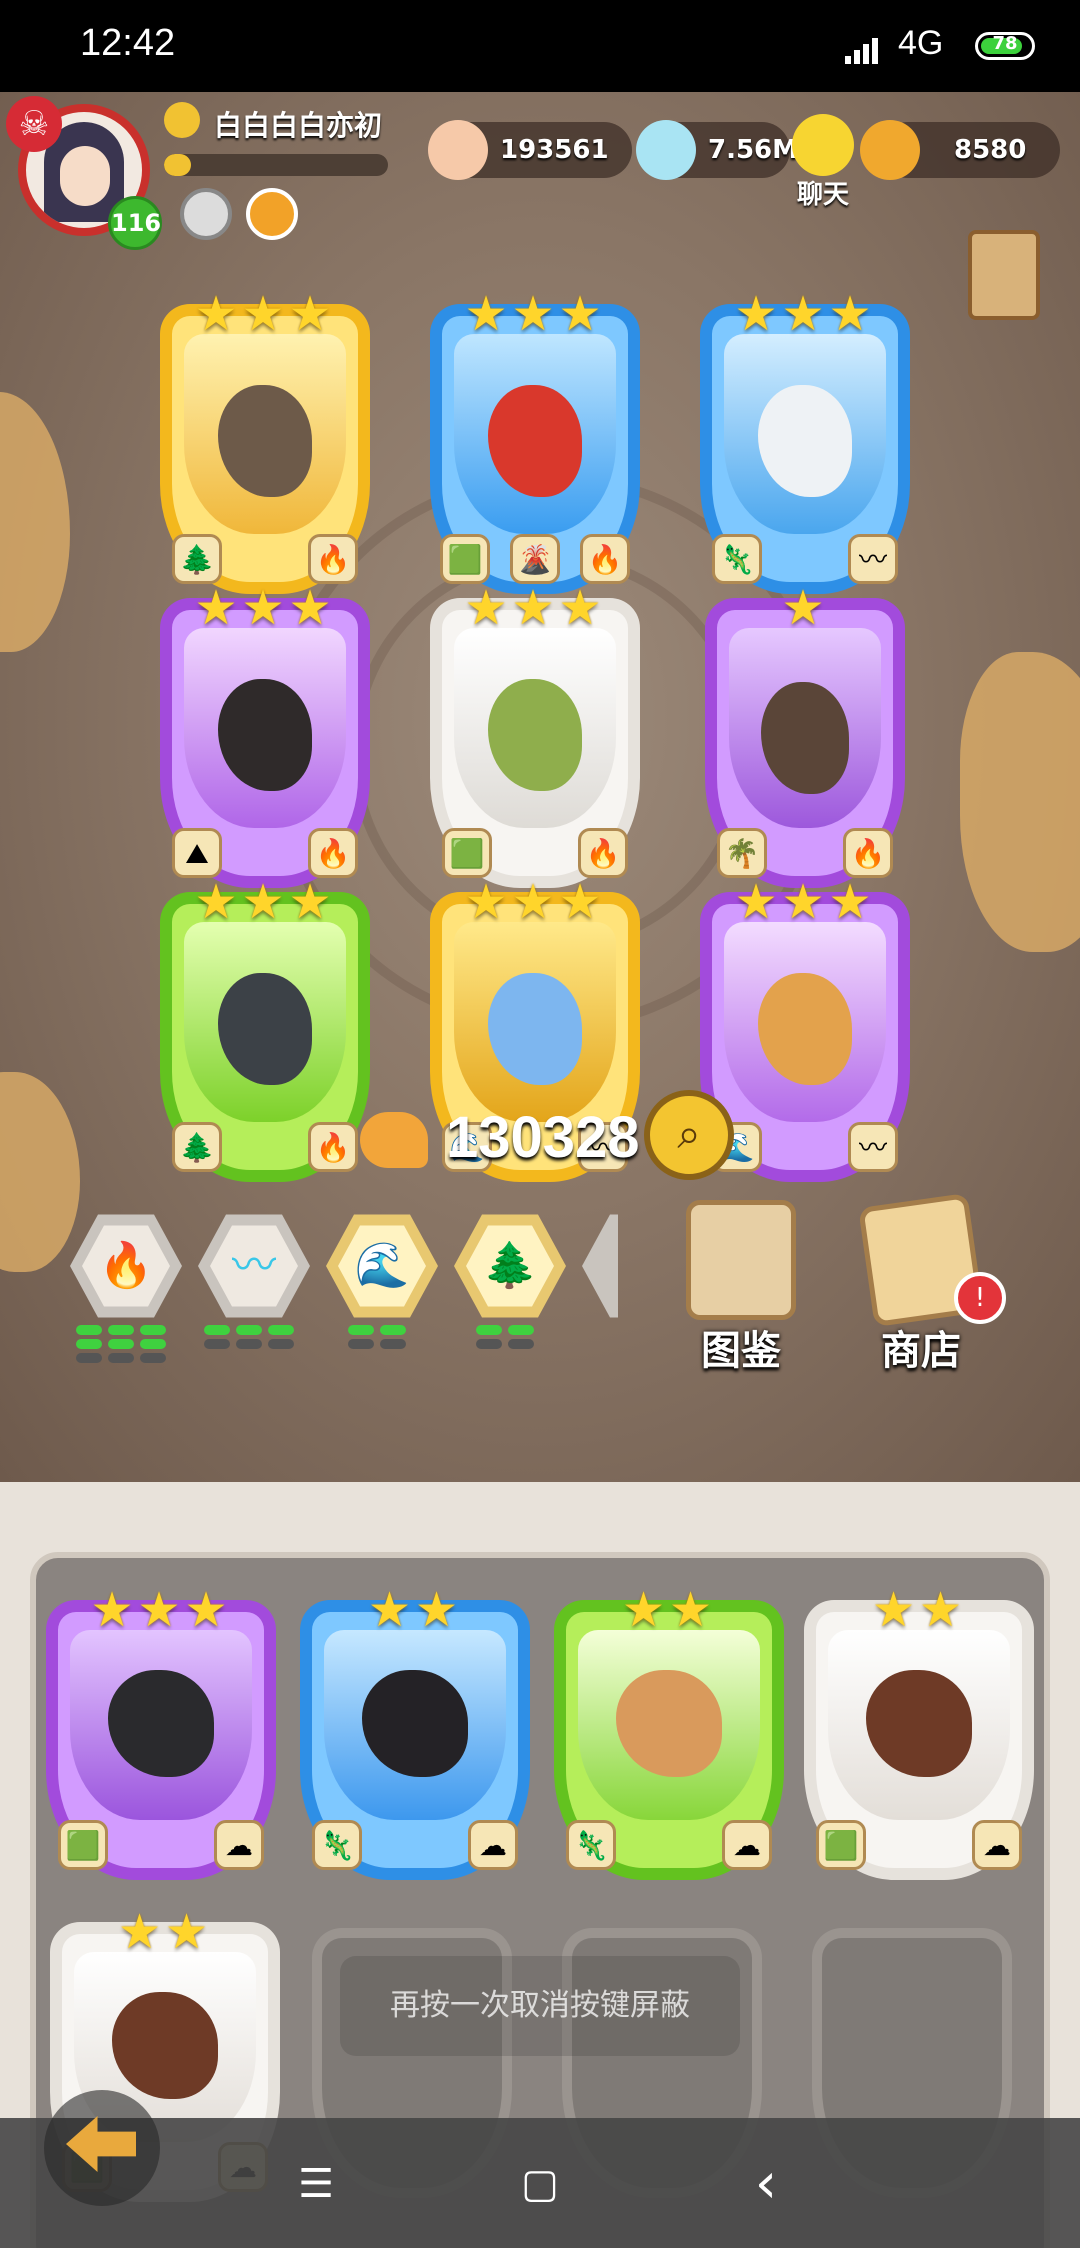  I want to click on chat-button: 聊天, so click(823, 162).